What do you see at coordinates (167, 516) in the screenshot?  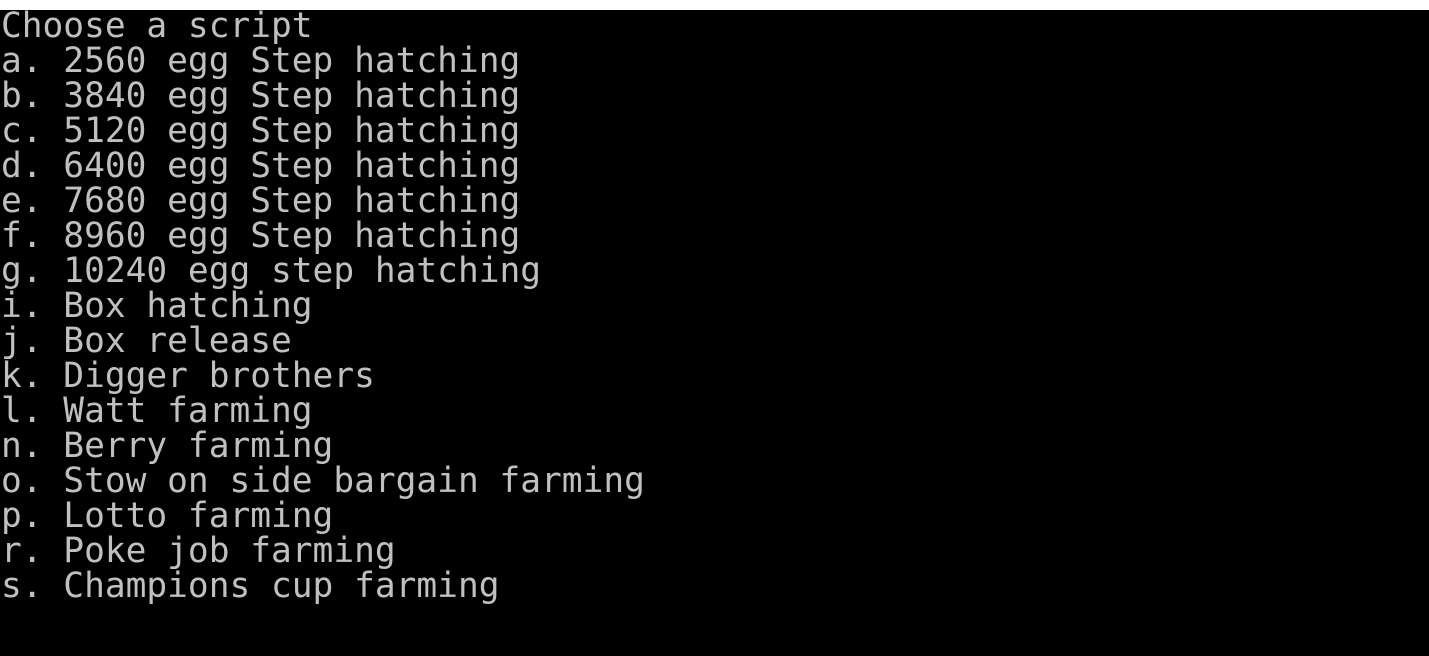 I see `menu-option-p: p. Lotto farming` at bounding box center [167, 516].